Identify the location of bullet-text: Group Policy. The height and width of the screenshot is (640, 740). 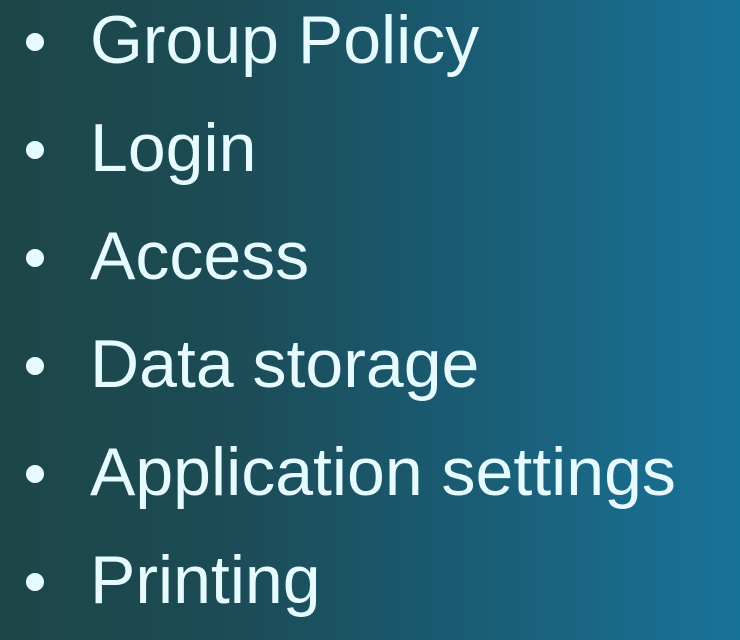
(285, 40).